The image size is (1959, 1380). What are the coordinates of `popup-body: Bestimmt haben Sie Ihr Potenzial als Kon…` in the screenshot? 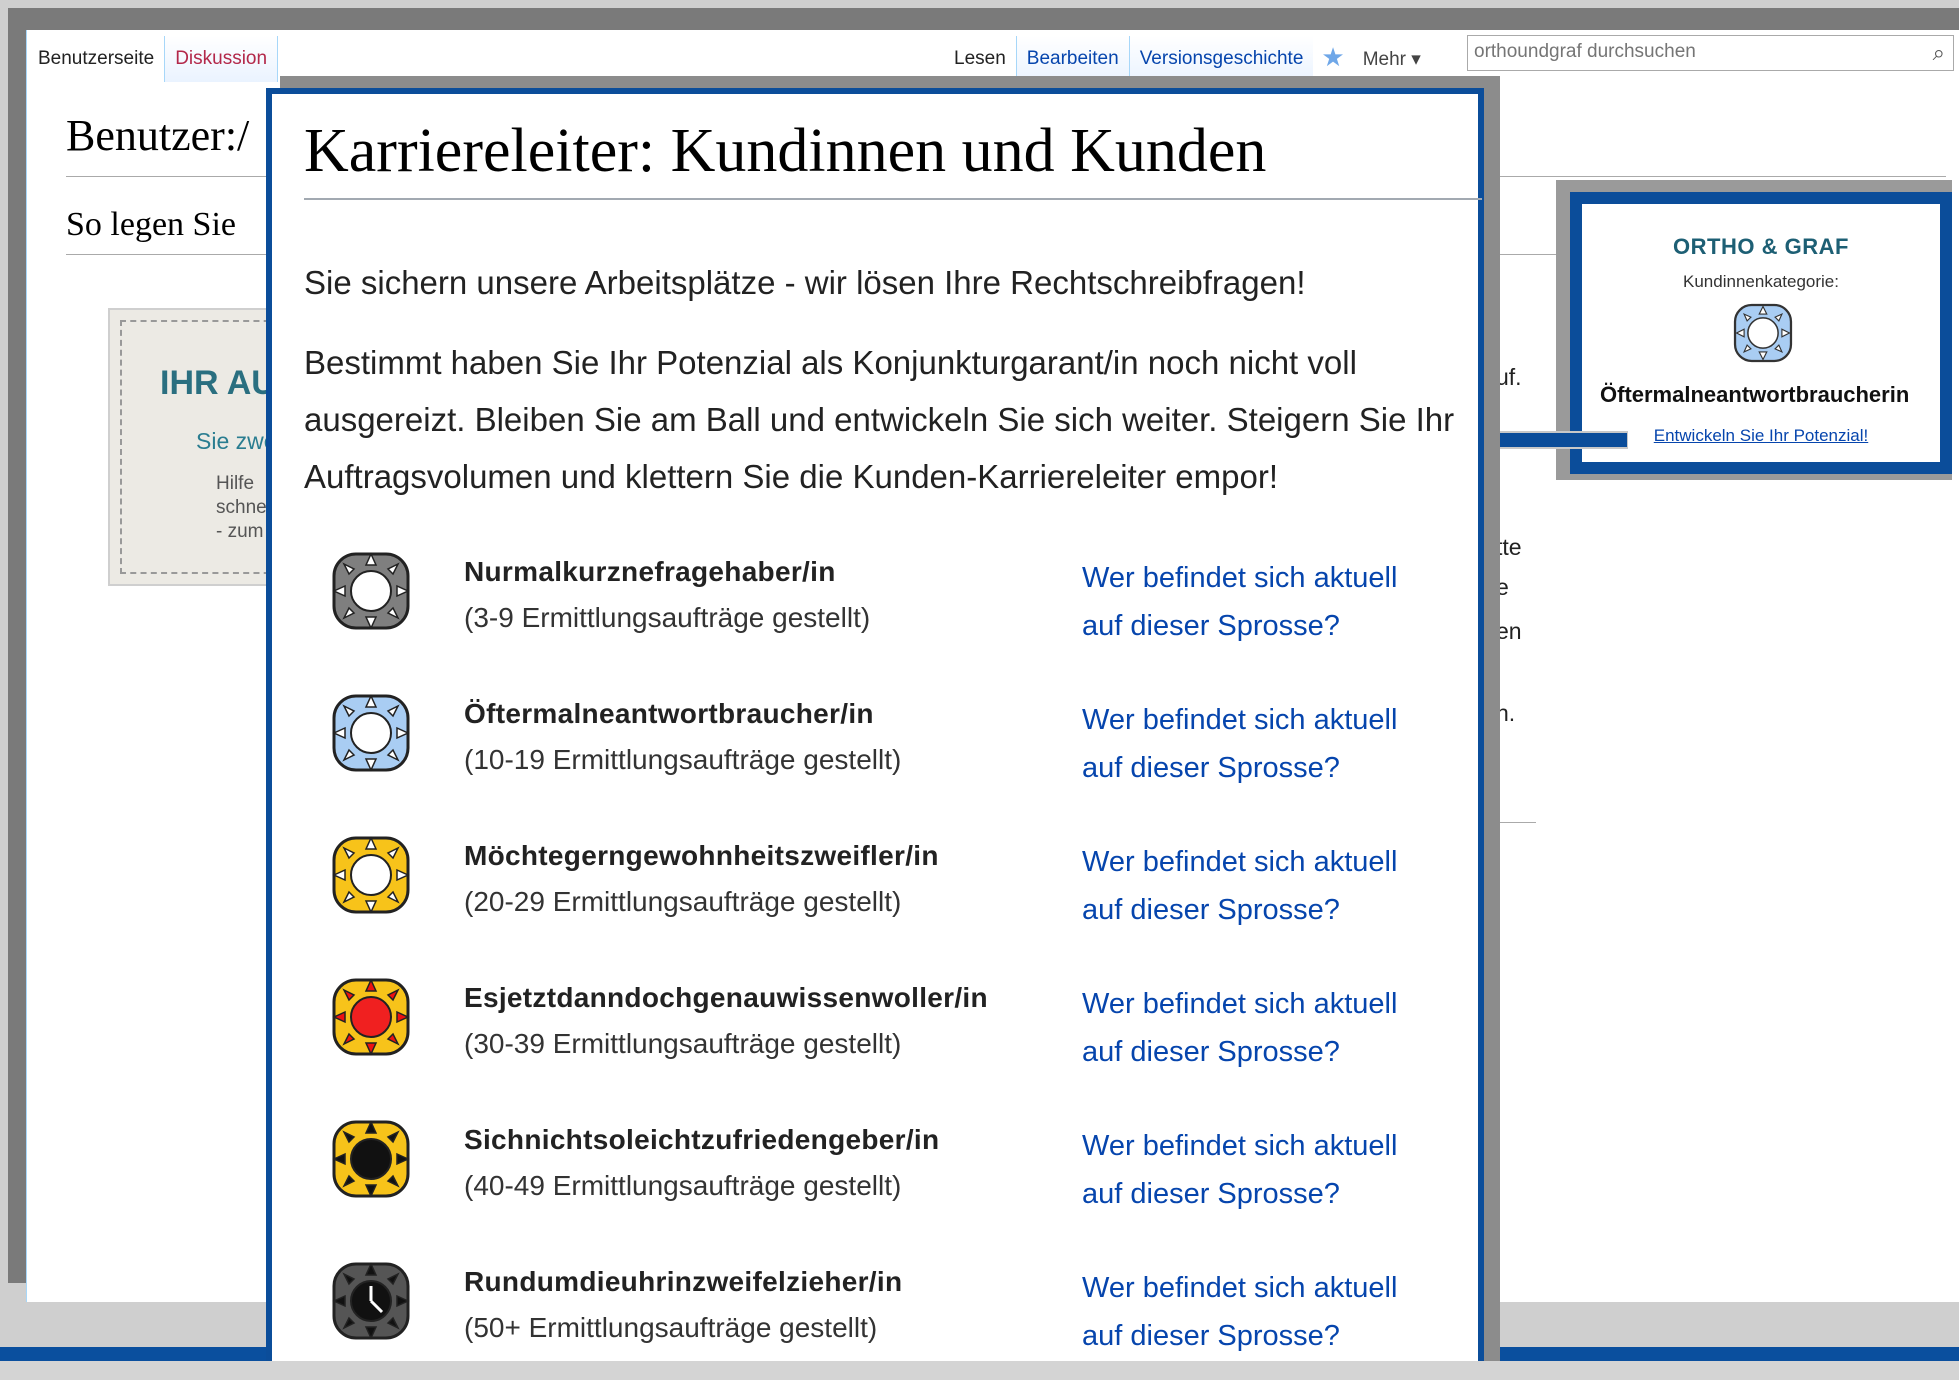 It's located at (879, 419).